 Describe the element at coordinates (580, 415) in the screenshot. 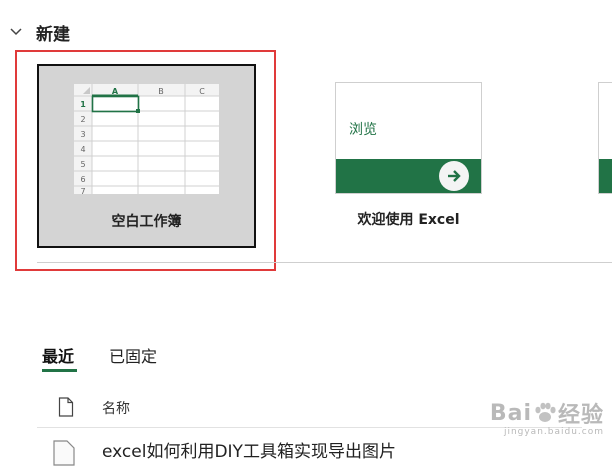

I see `watermark-main-right: 经验` at that location.